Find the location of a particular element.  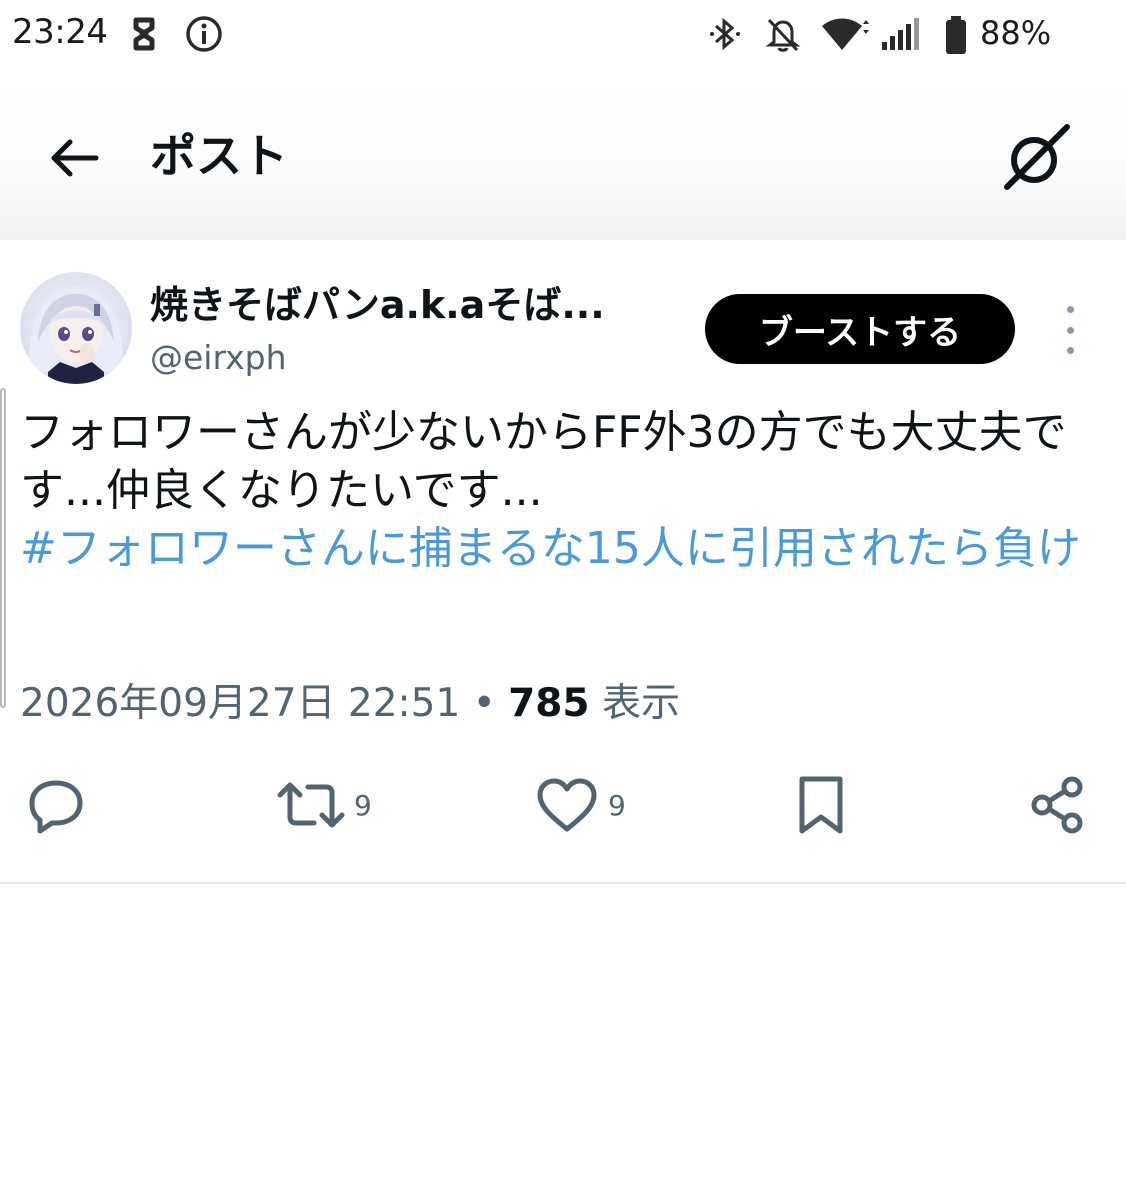

back-button is located at coordinates (74, 158).